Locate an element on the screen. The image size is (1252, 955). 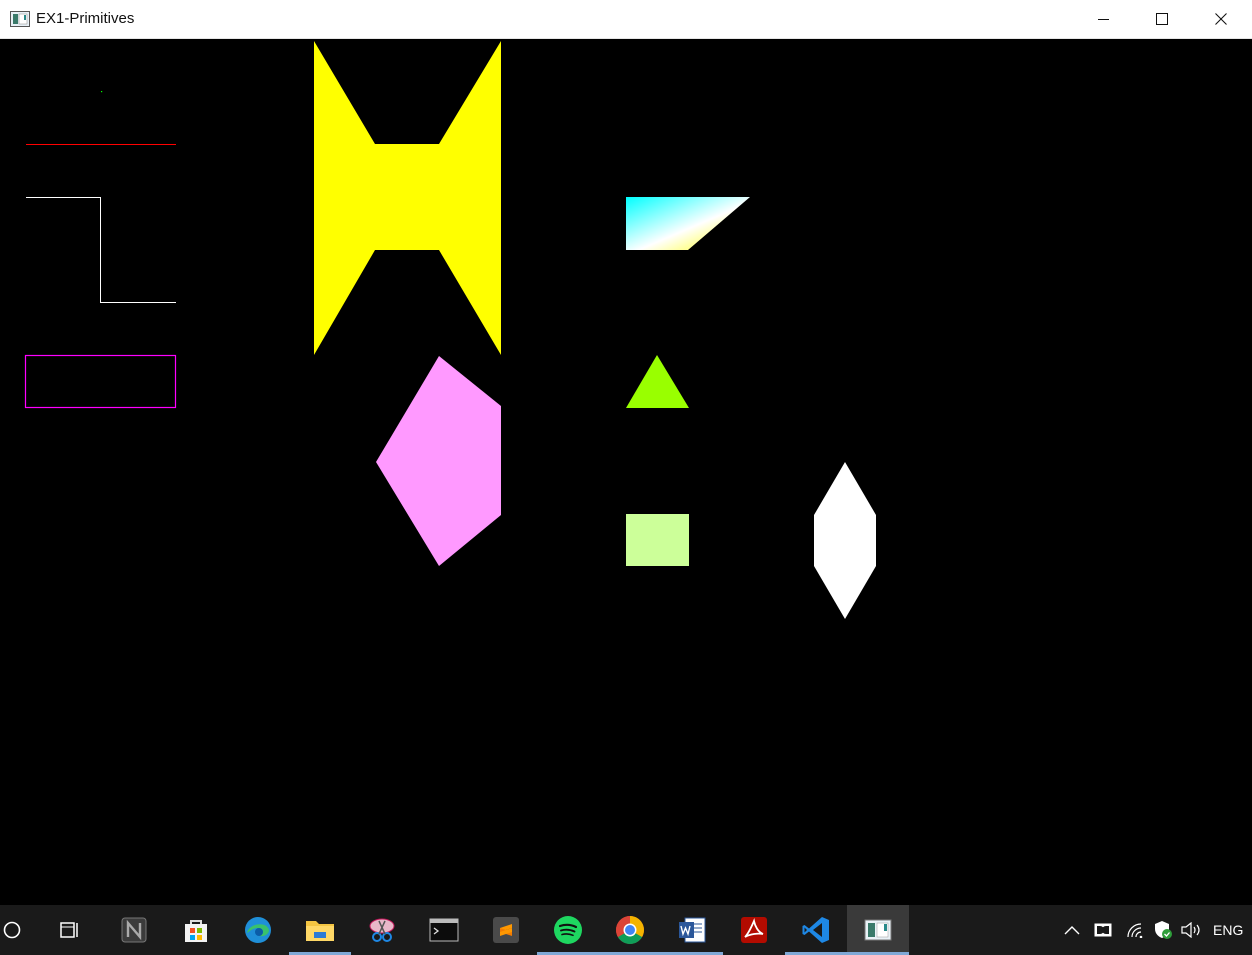
taskbar-app-notion is located at coordinates (134, 930).